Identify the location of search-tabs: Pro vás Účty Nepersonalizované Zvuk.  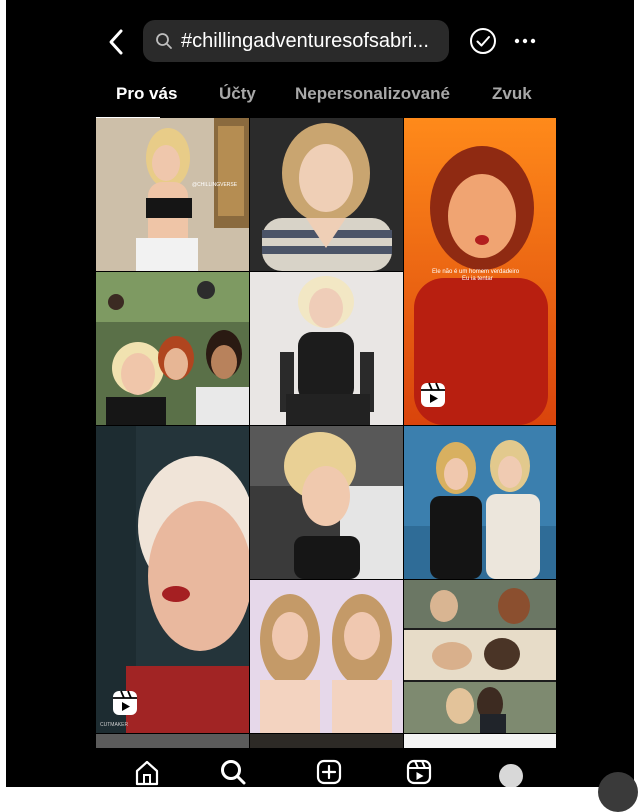
(326, 100).